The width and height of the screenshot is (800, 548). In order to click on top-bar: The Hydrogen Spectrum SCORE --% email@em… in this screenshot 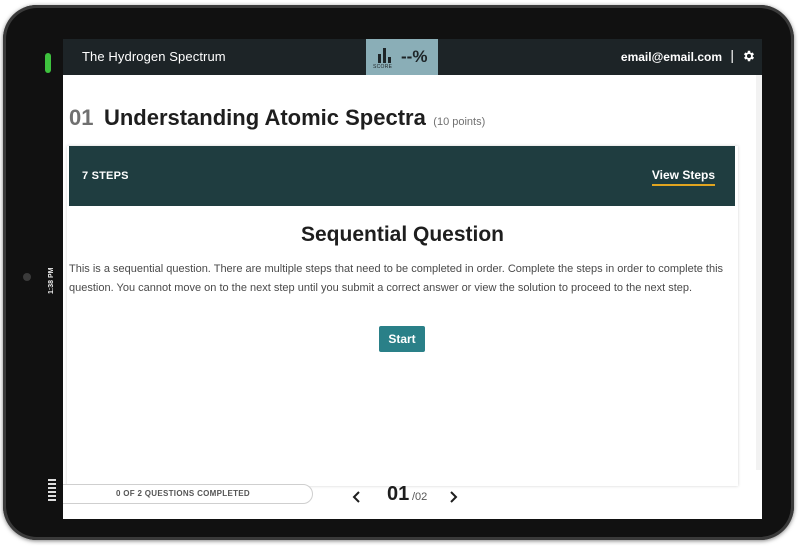, I will do `click(412, 57)`.